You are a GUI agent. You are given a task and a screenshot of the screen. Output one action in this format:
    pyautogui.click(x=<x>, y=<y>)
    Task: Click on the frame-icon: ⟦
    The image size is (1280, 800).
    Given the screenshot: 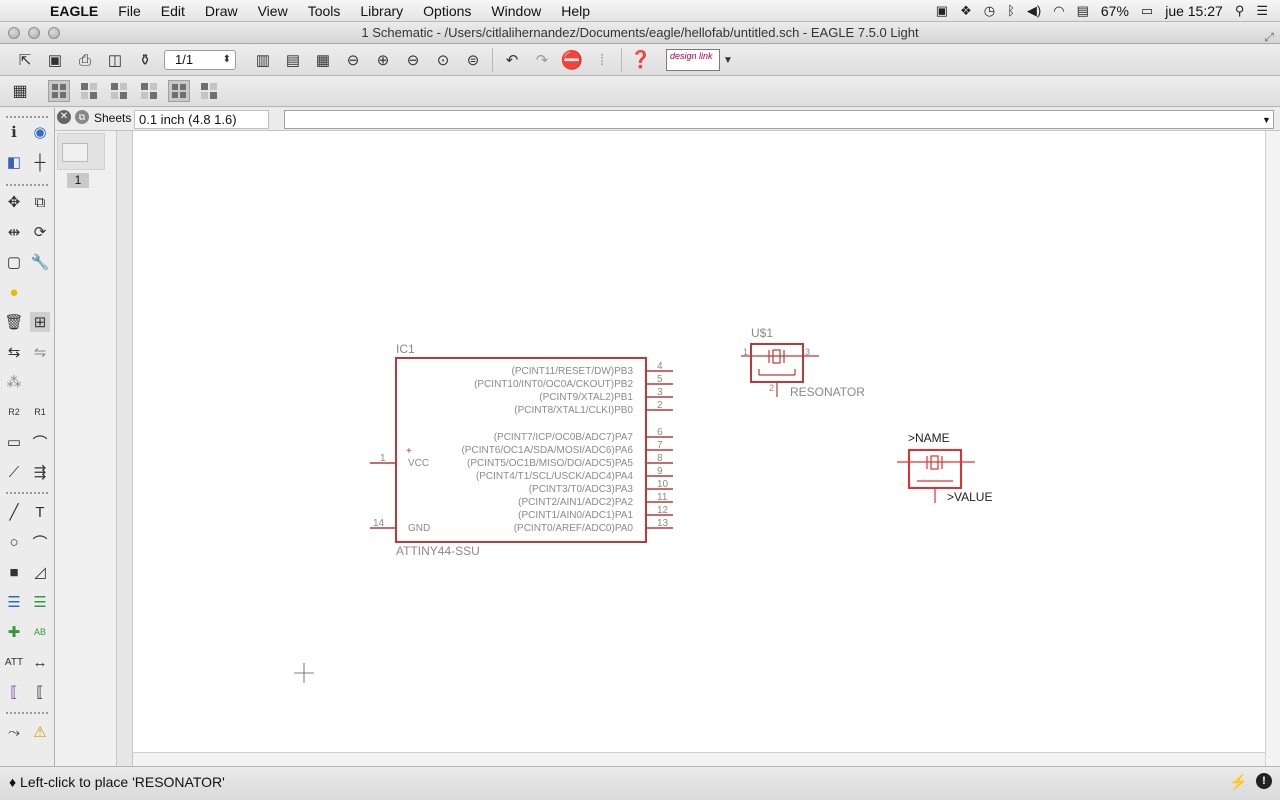 What is the action you would take?
    pyautogui.click(x=14, y=692)
    